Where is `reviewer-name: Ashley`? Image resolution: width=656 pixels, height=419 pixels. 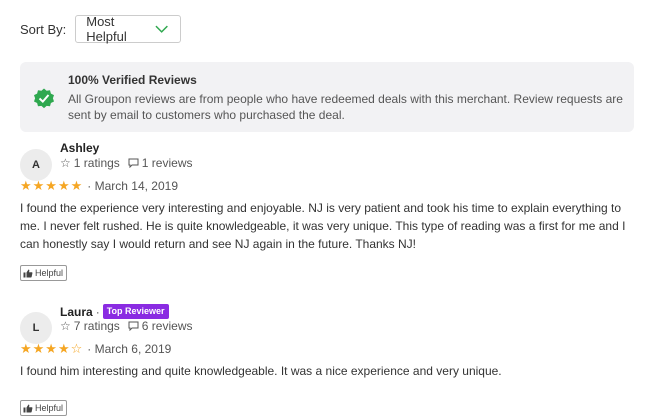
reviewer-name: Ashley is located at coordinates (79, 148).